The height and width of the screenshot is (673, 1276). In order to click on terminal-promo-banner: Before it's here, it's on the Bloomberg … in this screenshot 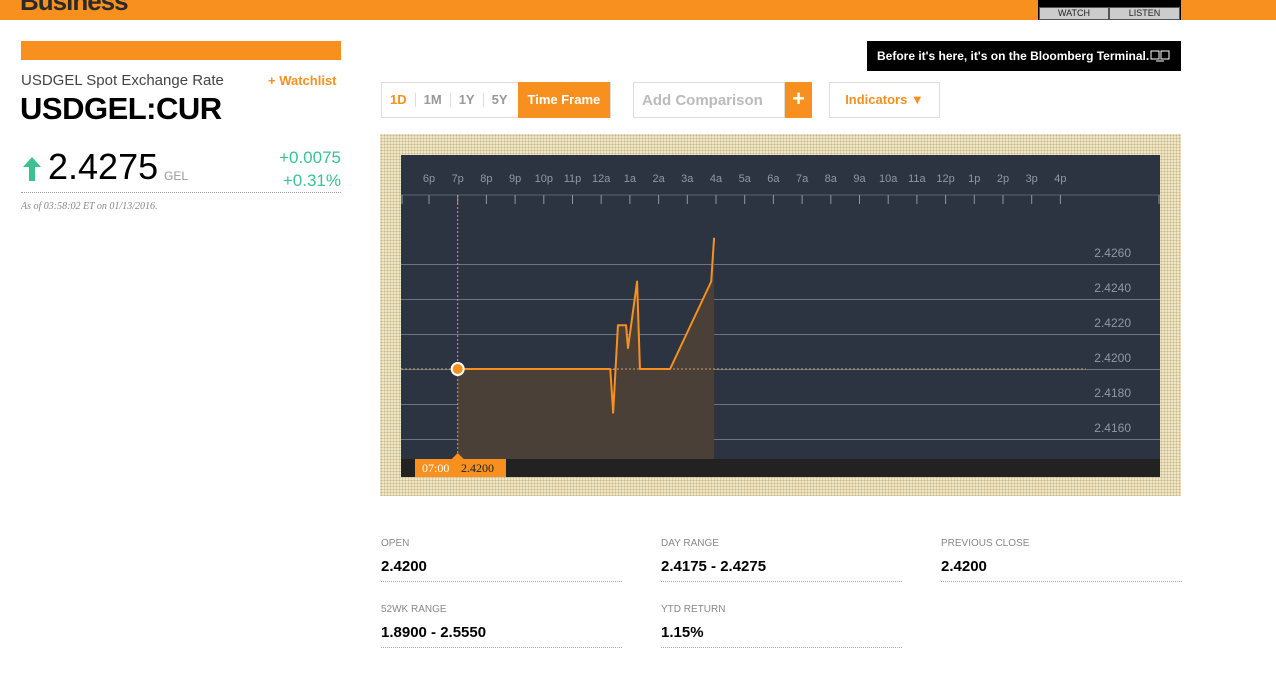, I will do `click(1024, 56)`.